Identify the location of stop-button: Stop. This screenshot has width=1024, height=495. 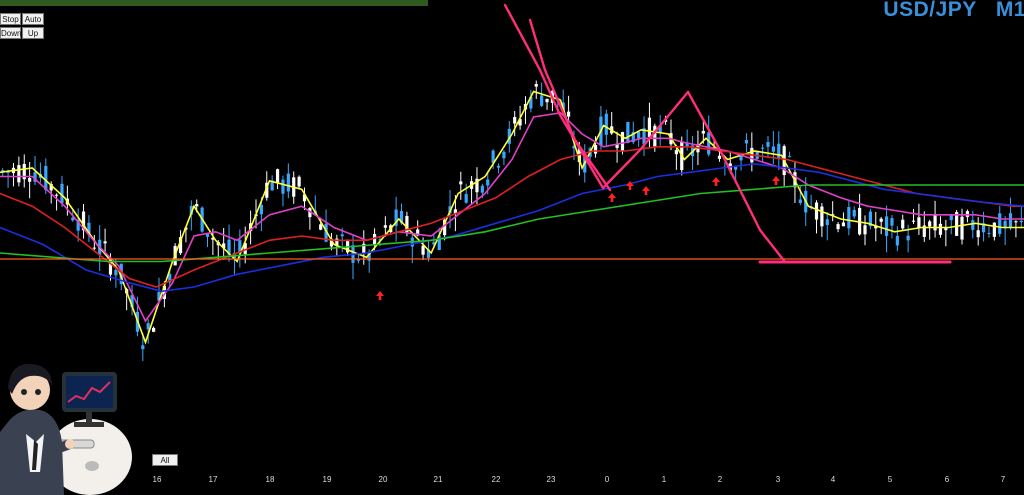
(10, 19).